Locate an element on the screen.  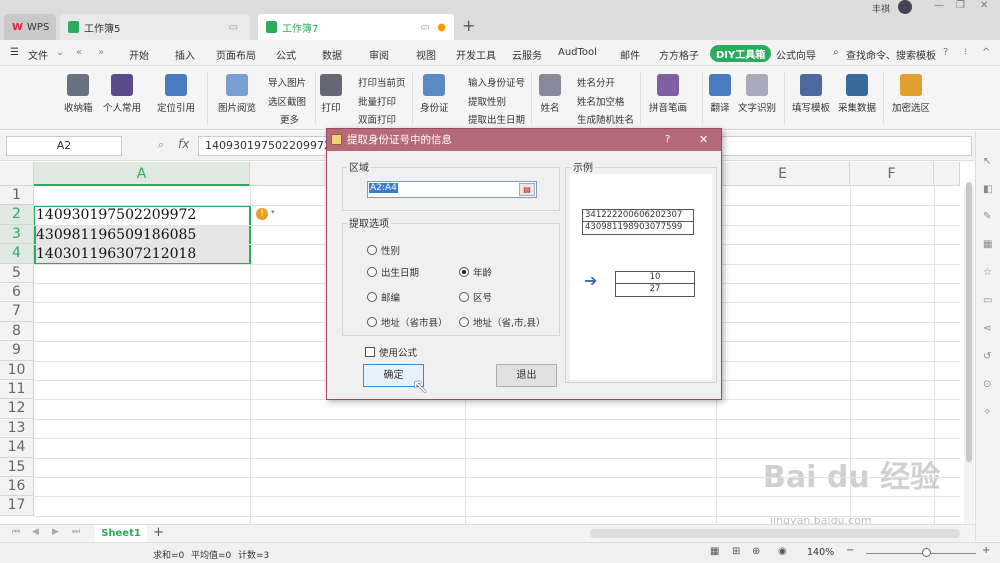
chevron-right-icon: » is located at coordinates (101, 52).